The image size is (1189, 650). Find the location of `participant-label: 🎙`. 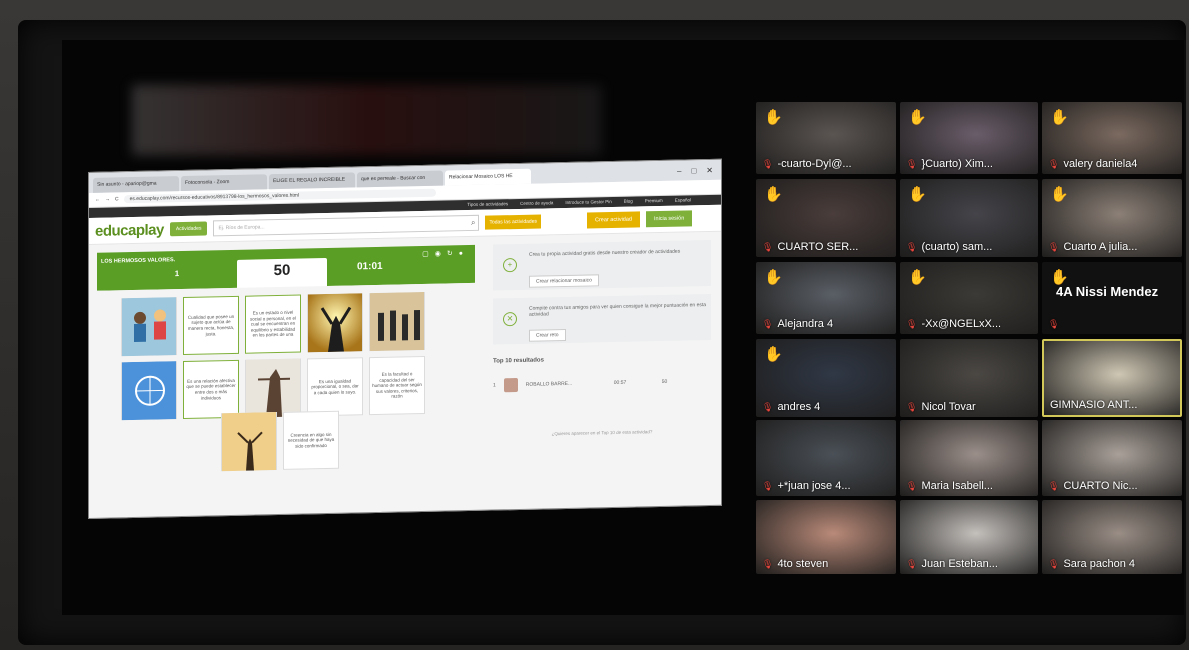

participant-label: 🎙 is located at coordinates (1055, 324).